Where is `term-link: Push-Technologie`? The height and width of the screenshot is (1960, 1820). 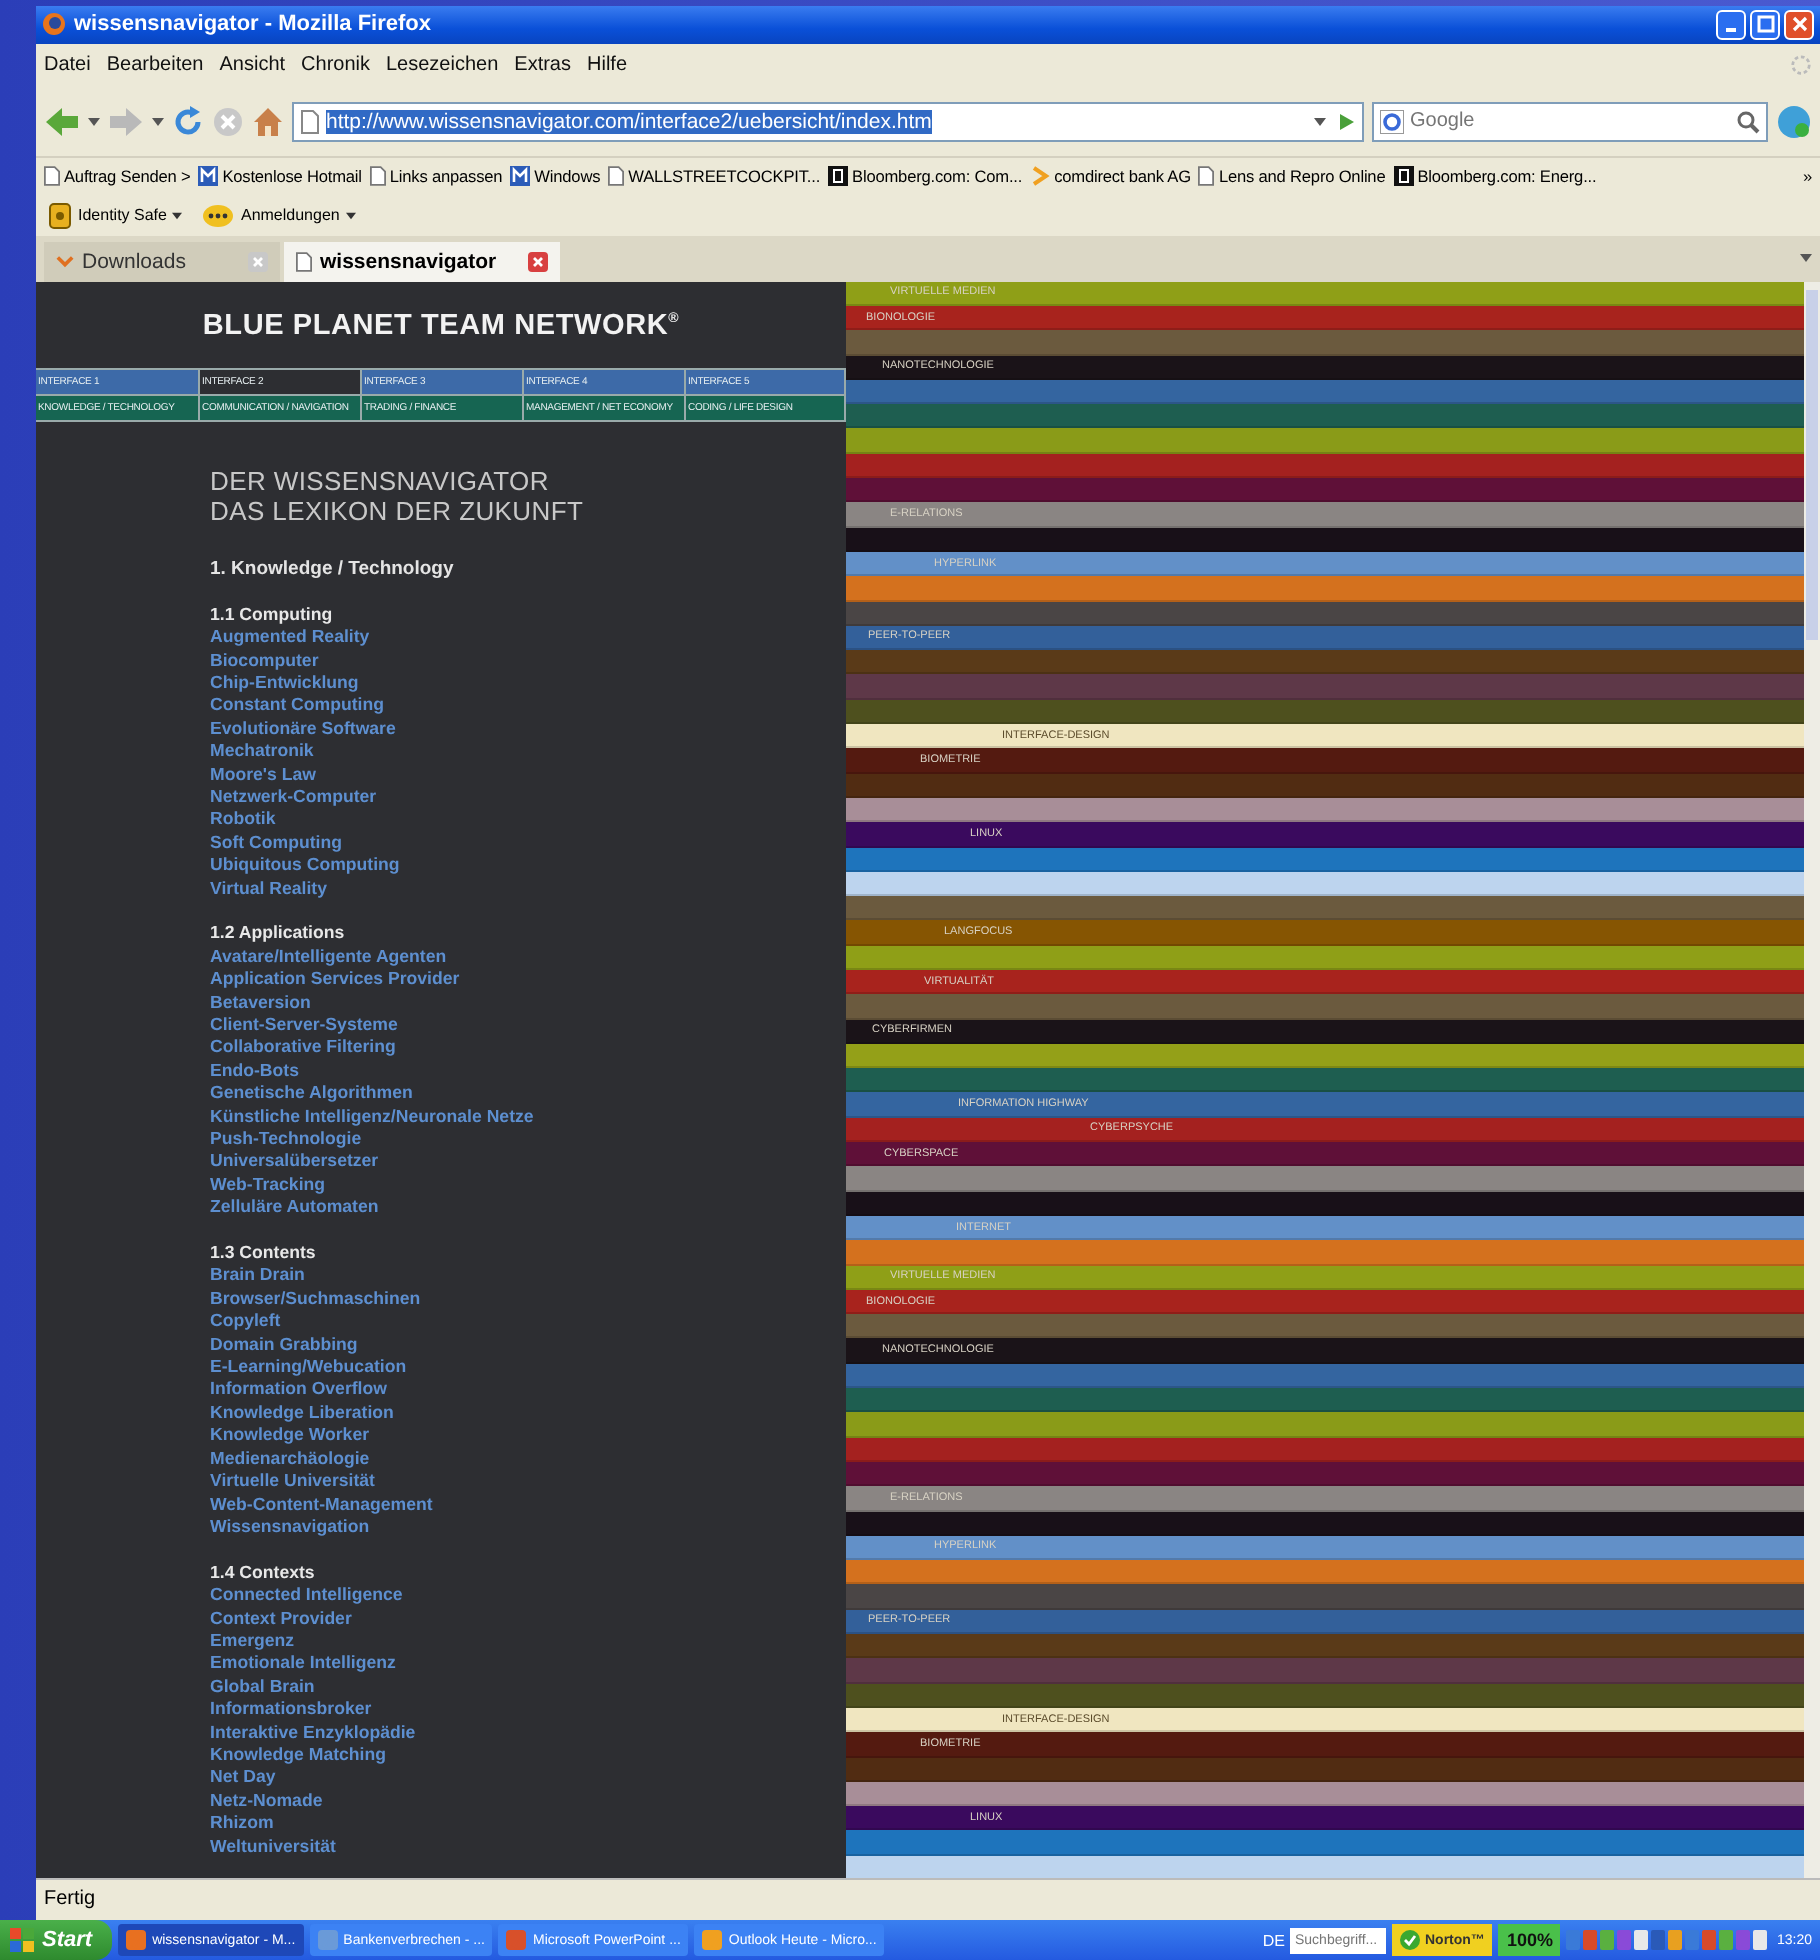
term-link: Push-Technologie is located at coordinates (286, 1139).